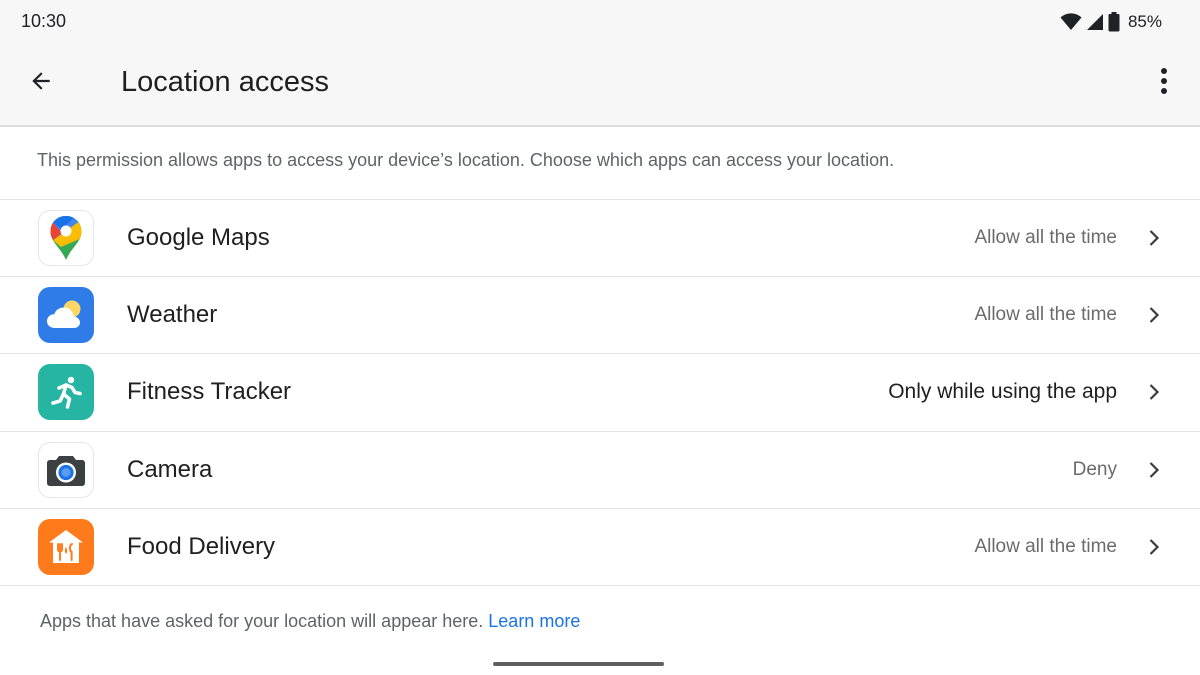  Describe the element at coordinates (172, 315) in the screenshot. I see `app-name: Weather` at that location.